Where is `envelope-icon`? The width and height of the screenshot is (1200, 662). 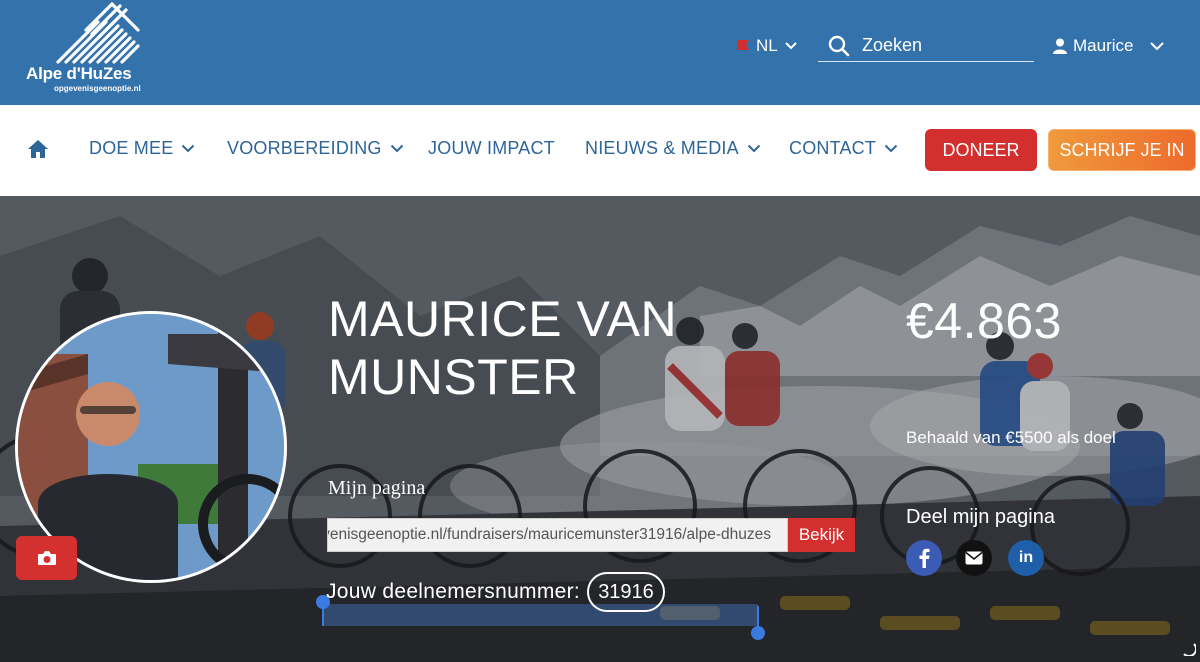
envelope-icon is located at coordinates (974, 558).